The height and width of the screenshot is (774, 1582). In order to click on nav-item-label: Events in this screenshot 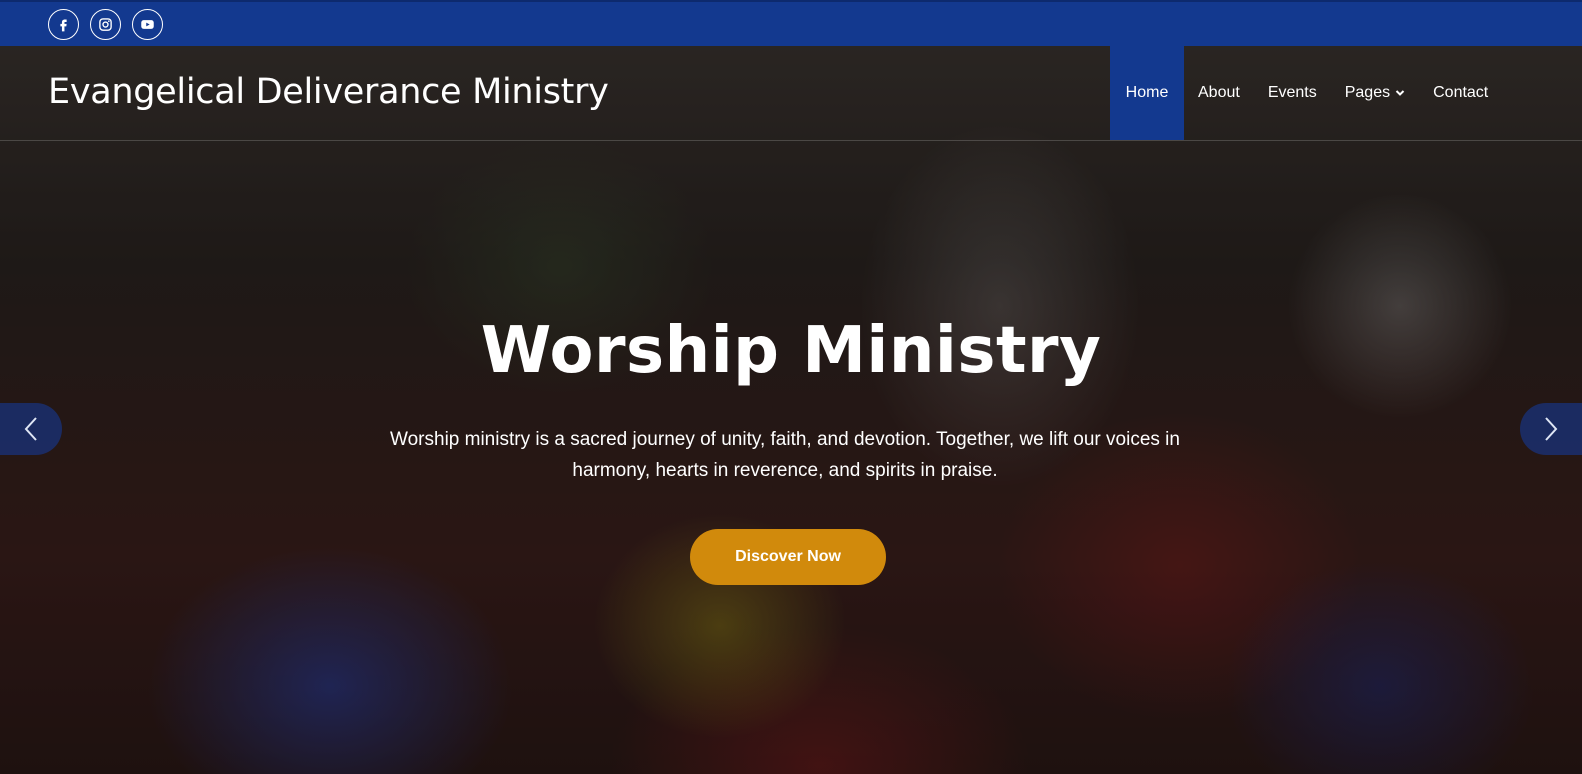, I will do `click(1292, 92)`.